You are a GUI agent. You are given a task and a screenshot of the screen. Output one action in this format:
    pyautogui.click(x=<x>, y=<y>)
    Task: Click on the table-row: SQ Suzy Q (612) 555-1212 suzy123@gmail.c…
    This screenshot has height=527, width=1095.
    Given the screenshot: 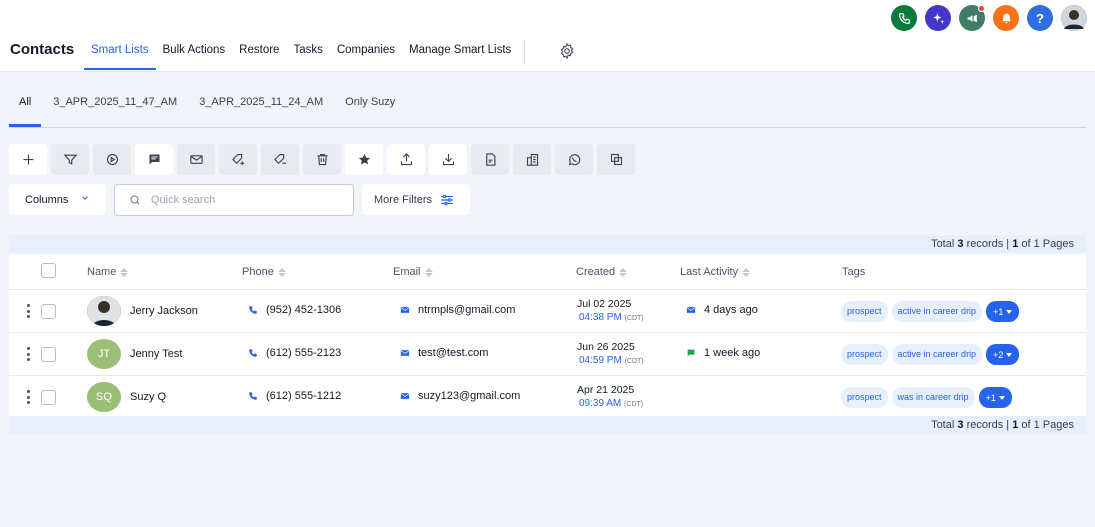 What is the action you would take?
    pyautogui.click(x=547, y=397)
    